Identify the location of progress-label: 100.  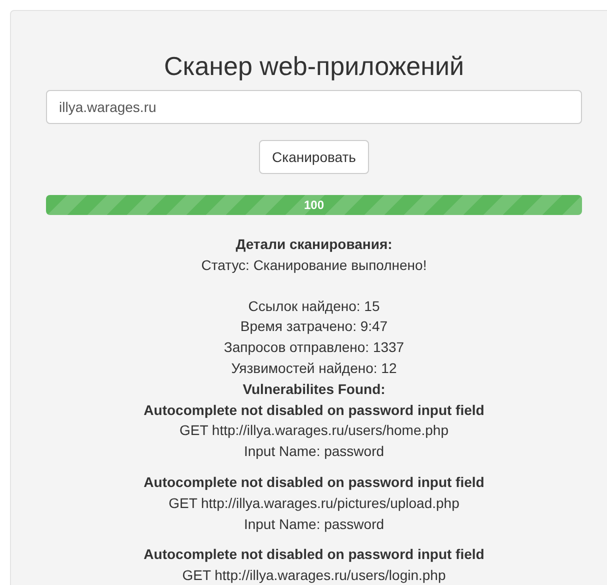
(314, 205).